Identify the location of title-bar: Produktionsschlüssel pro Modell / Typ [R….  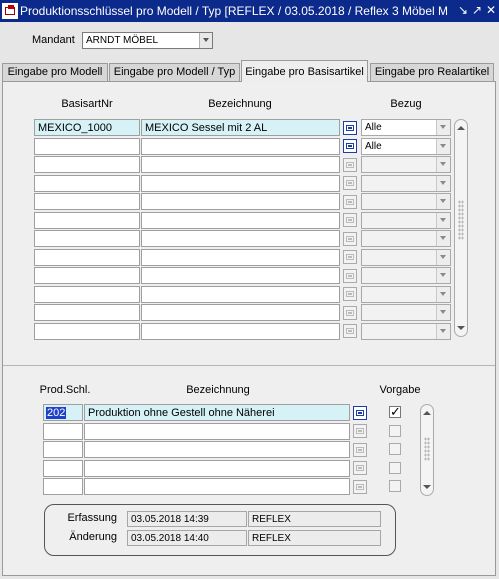
(249, 11).